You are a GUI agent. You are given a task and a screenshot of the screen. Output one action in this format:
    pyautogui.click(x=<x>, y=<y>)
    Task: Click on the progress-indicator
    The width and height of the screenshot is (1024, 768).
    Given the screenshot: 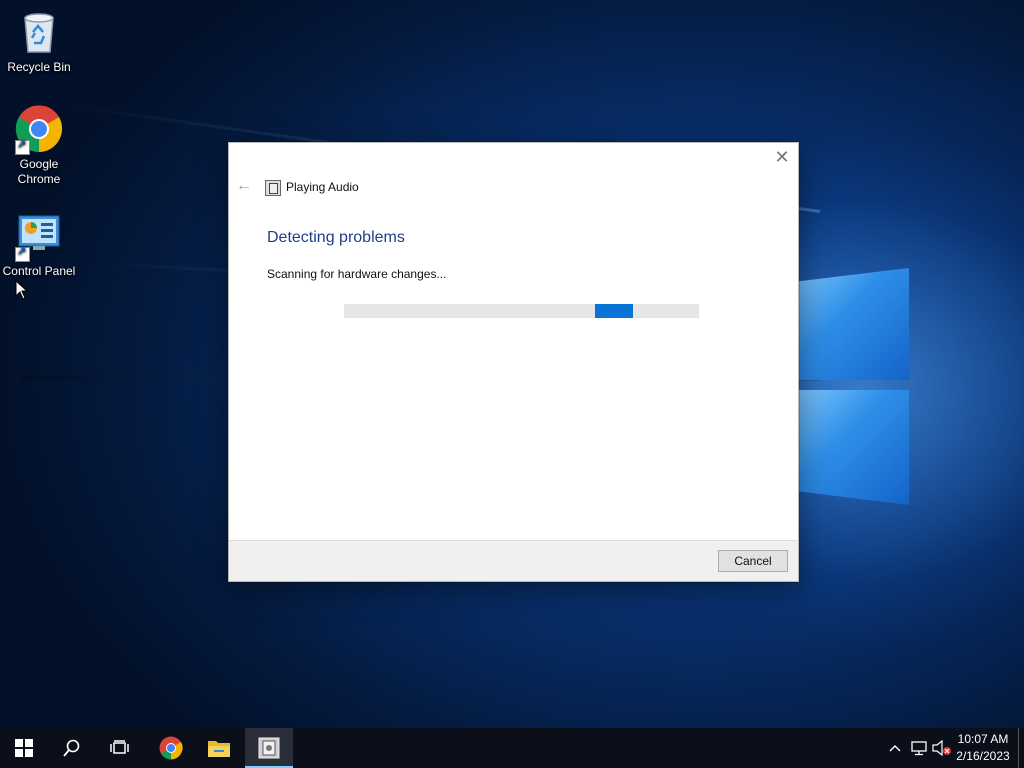 What is the action you would take?
    pyautogui.click(x=614, y=311)
    